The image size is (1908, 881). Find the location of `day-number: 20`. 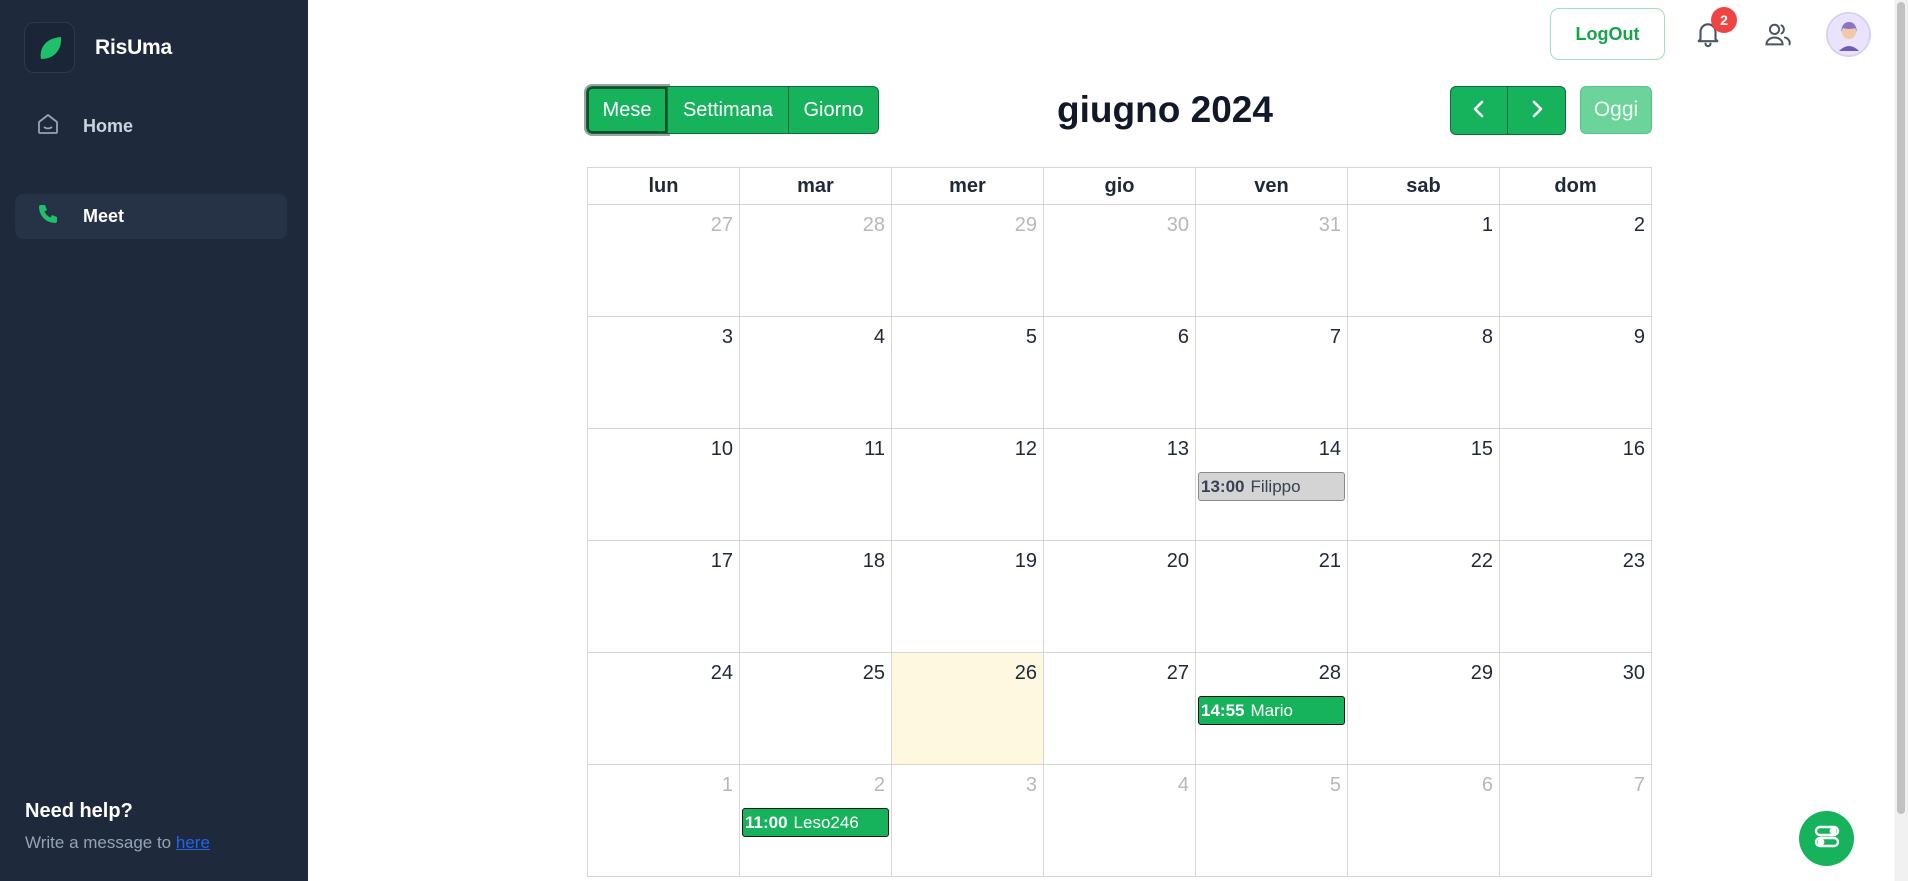

day-number: 20 is located at coordinates (1119, 557).